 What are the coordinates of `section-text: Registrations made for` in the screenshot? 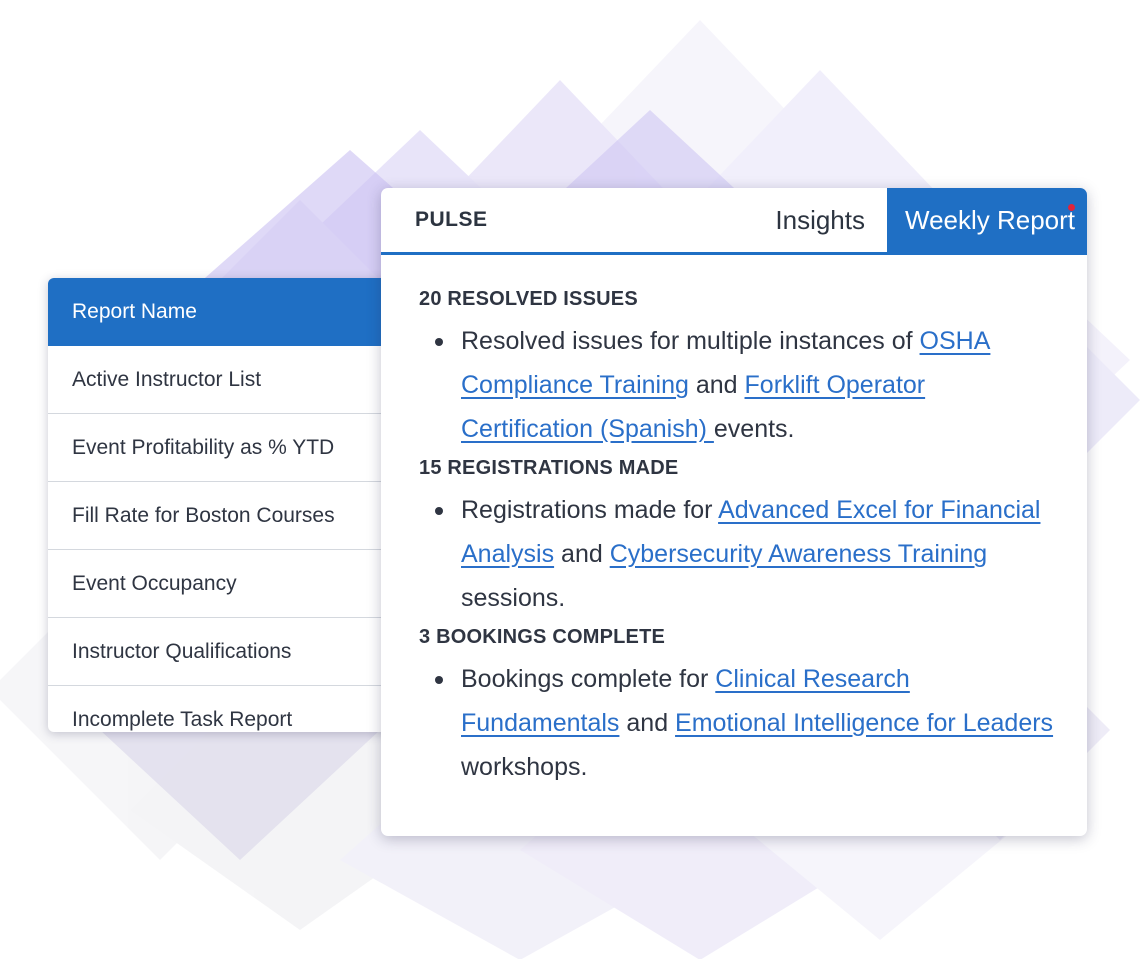 It's located at (590, 510).